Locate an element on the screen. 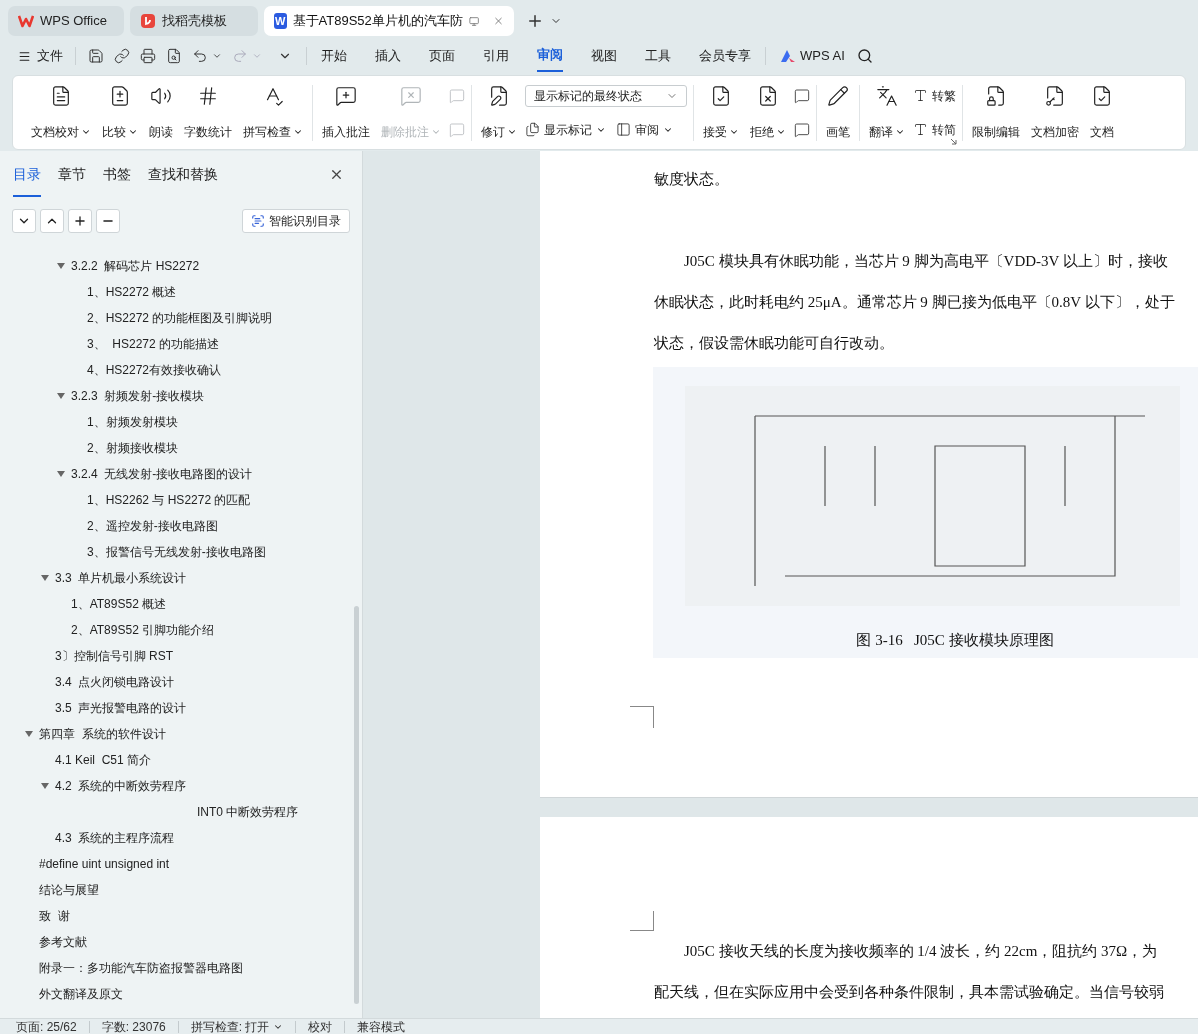  link-icon is located at coordinates (122, 56).